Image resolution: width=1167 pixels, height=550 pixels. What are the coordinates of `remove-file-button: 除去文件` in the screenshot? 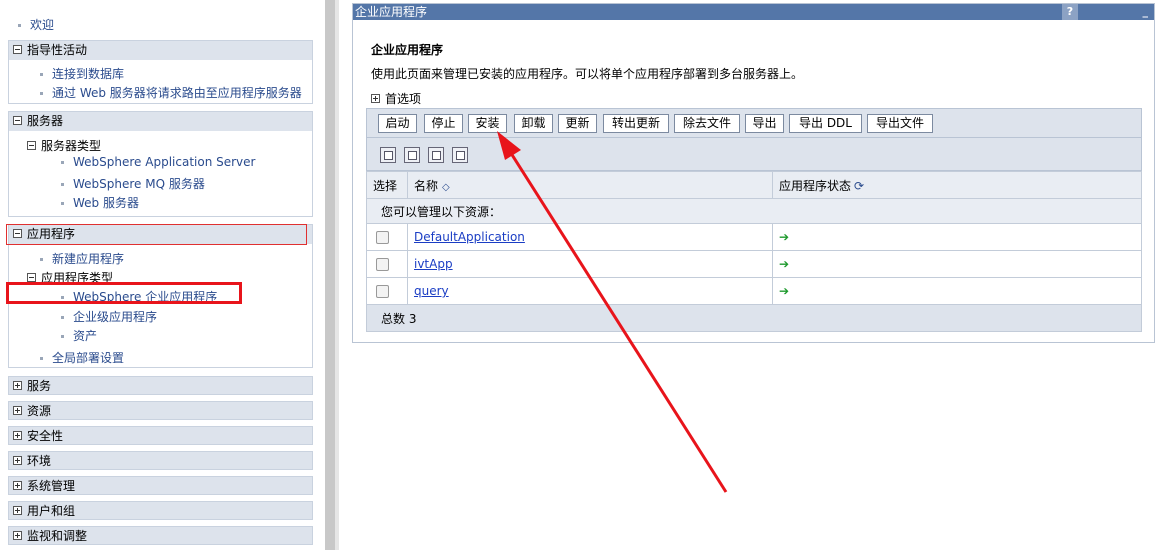 It's located at (707, 123).